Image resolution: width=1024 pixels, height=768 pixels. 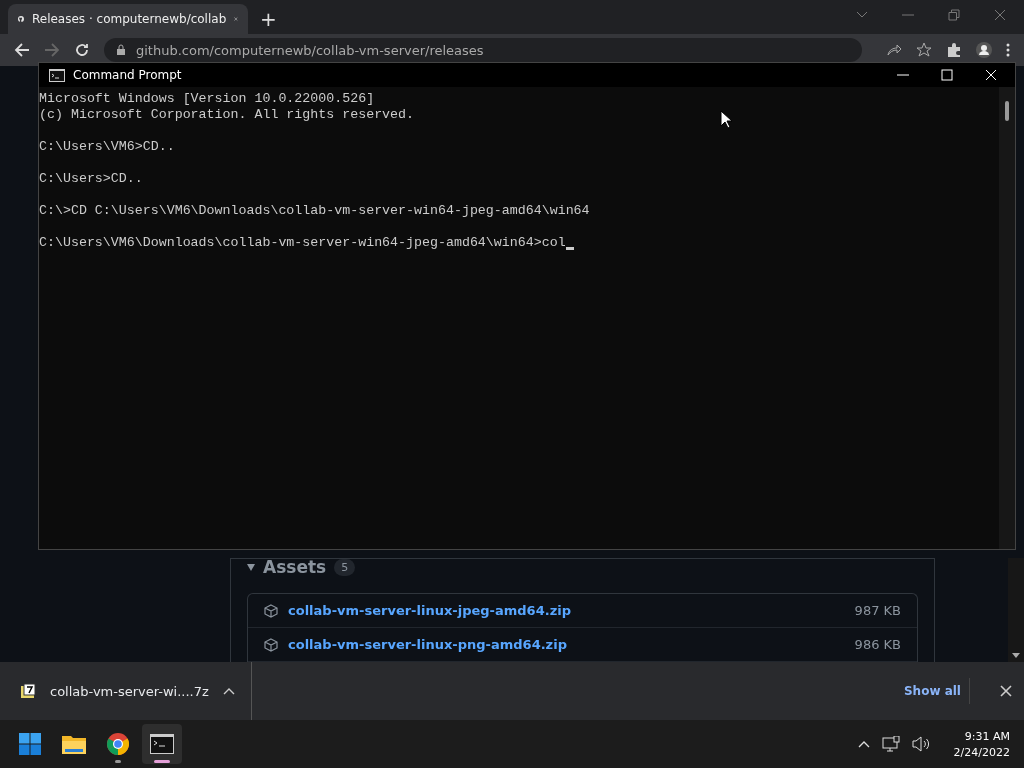 What do you see at coordinates (862, 15) in the screenshot?
I see `chevron-down-icon` at bounding box center [862, 15].